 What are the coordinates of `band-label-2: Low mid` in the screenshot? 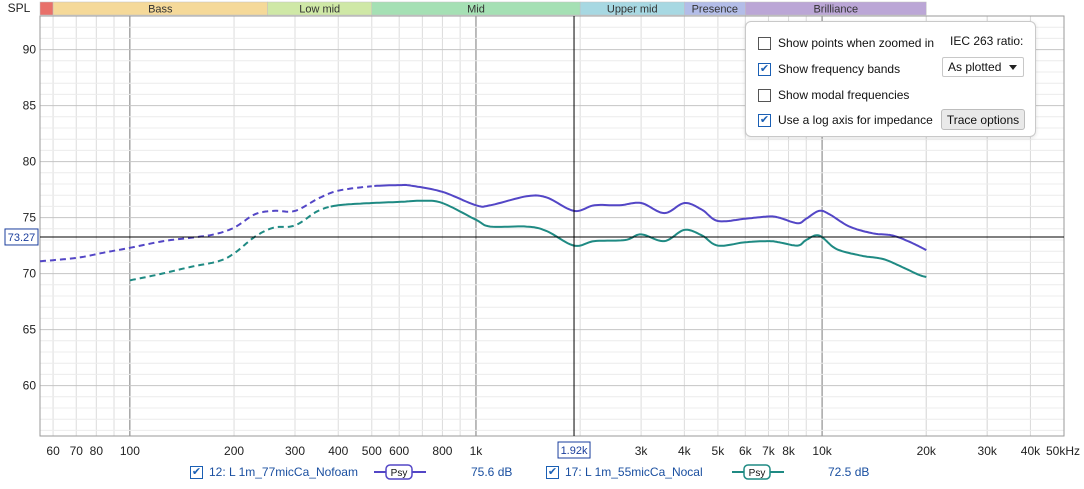 It's located at (319, 10).